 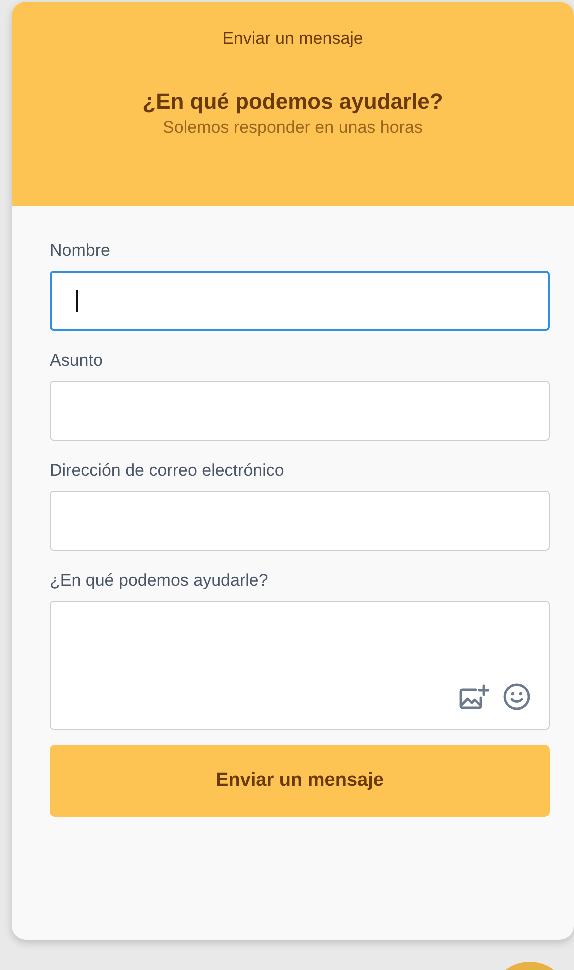 I want to click on field-label: Asunto, so click(x=77, y=361).